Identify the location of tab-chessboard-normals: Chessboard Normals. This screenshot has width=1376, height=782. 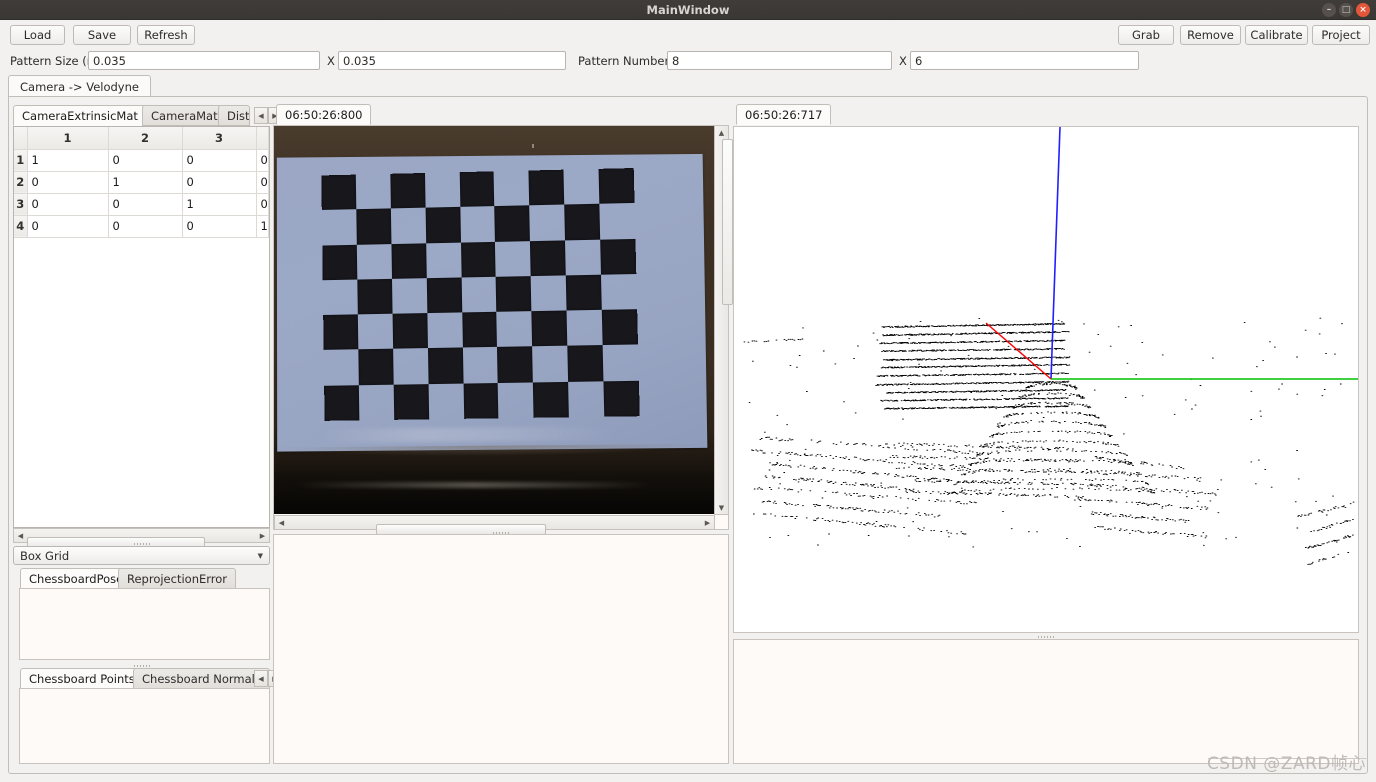
(201, 678).